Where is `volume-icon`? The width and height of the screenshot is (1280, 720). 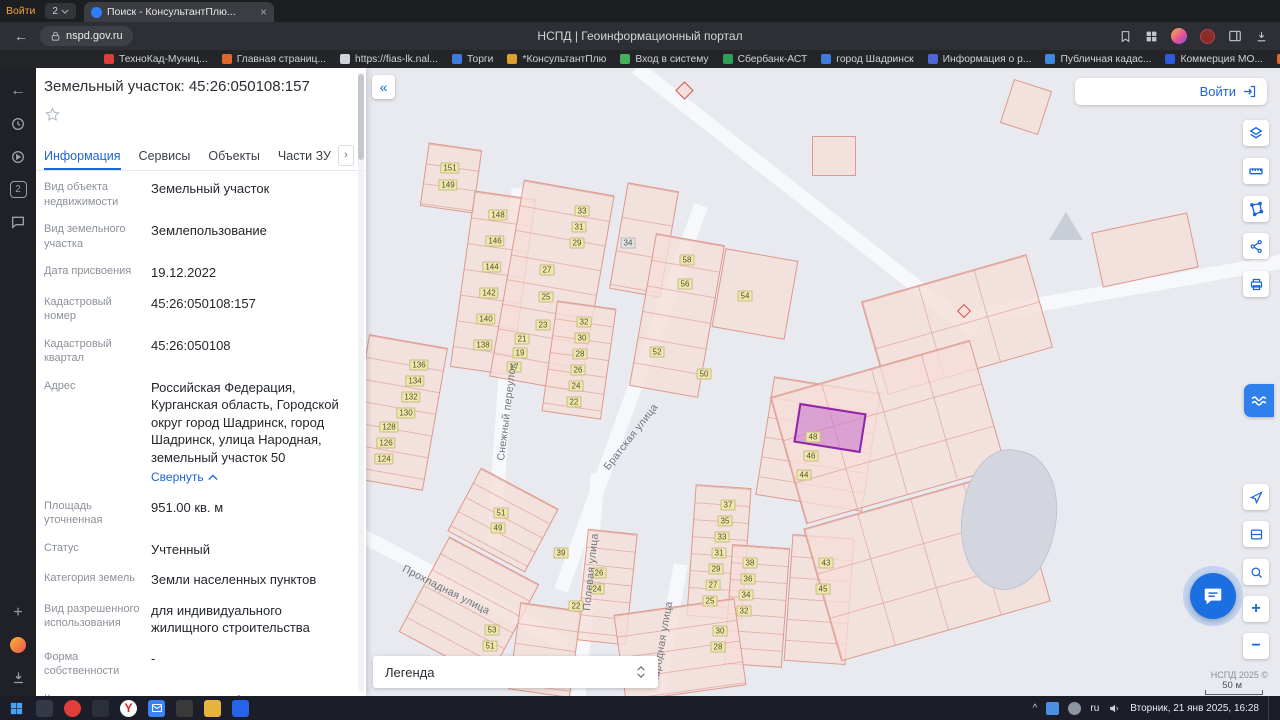 volume-icon is located at coordinates (1114, 708).